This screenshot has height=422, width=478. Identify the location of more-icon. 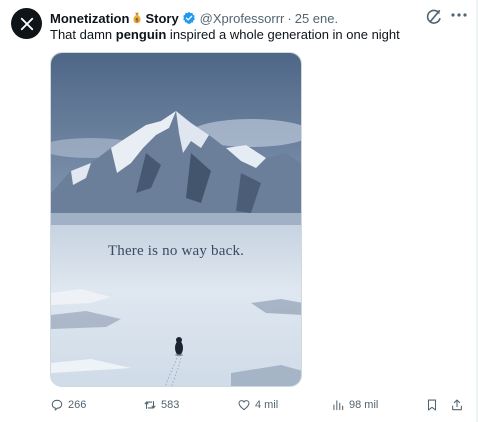
(459, 15).